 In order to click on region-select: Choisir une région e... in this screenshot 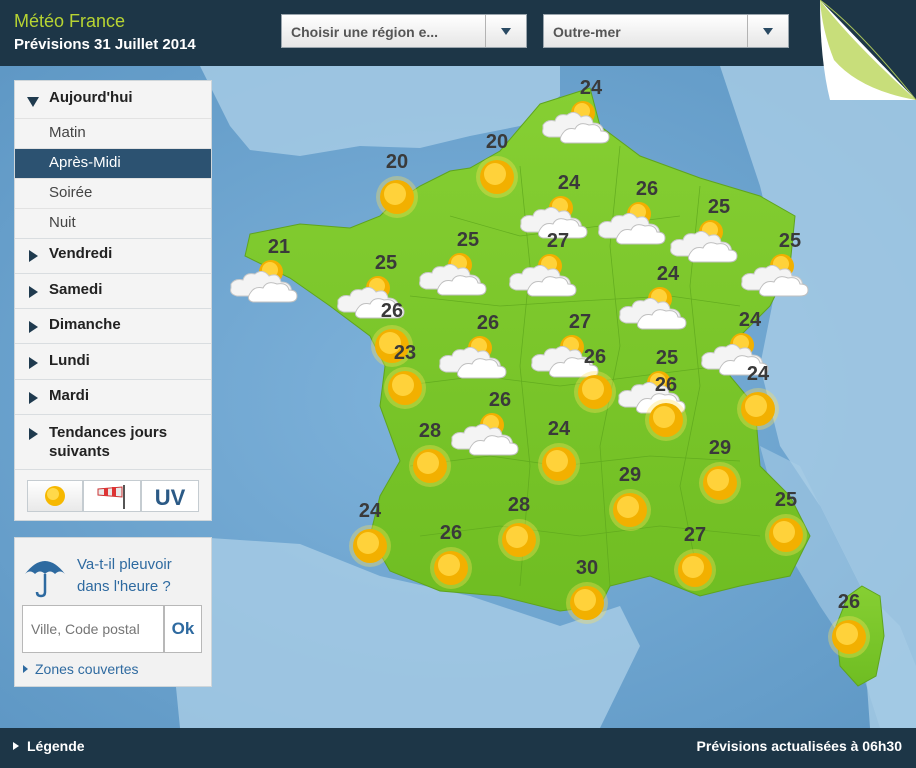, I will do `click(404, 31)`.